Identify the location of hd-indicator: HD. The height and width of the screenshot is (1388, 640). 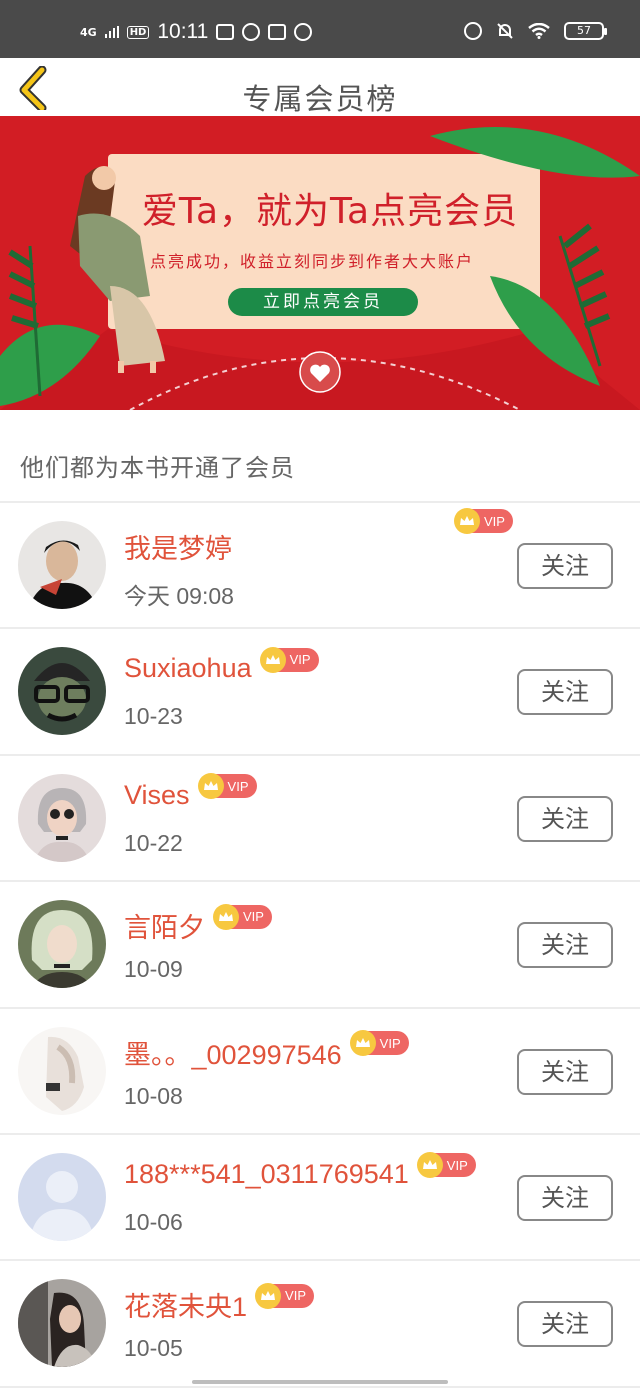
(138, 32).